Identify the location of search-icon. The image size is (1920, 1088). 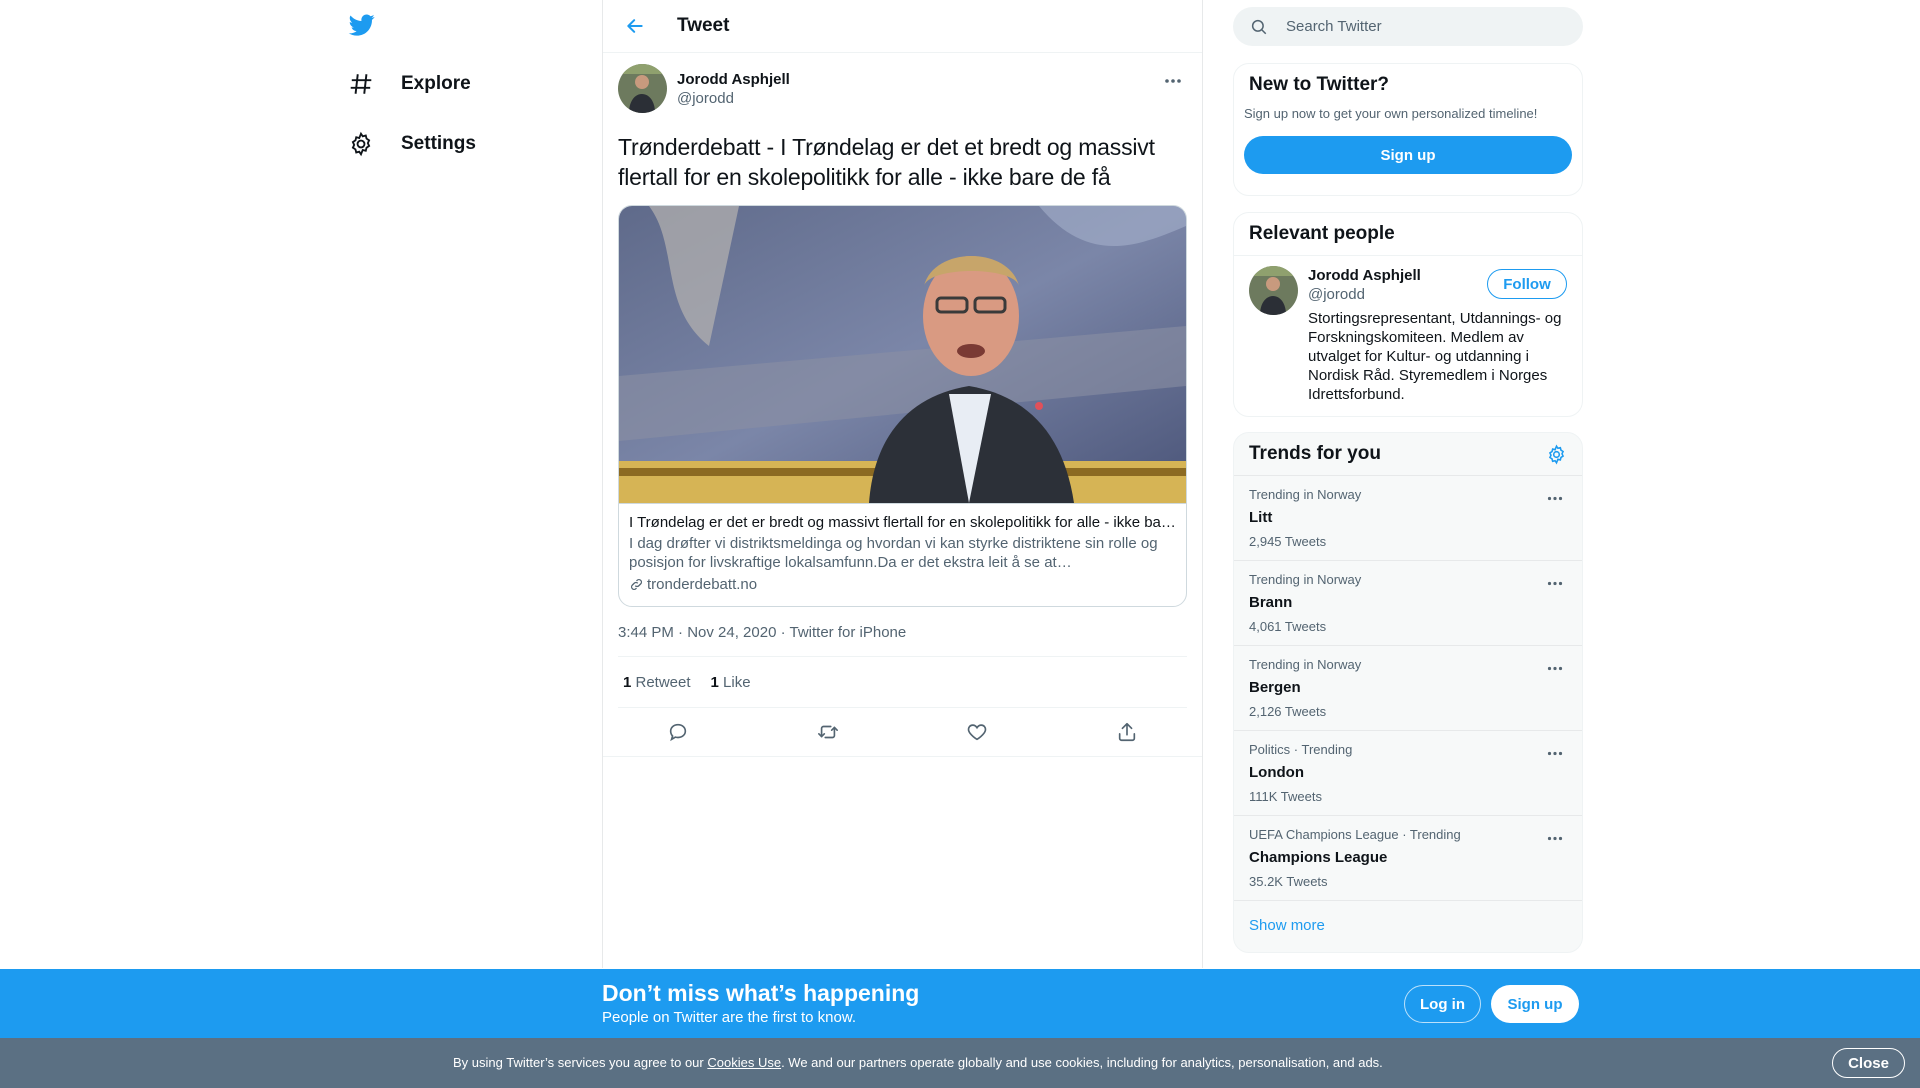
(1259, 26).